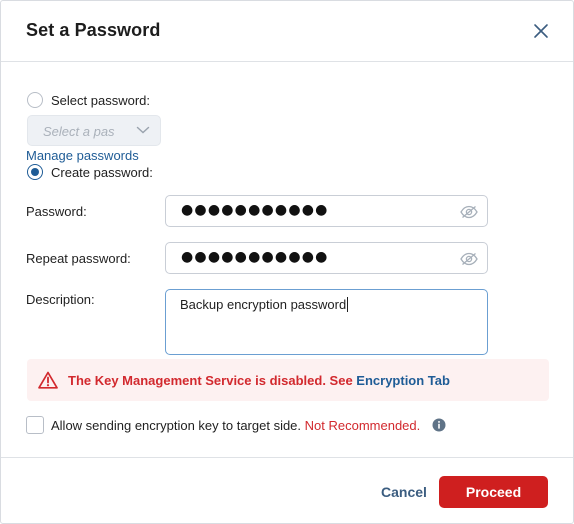 Image resolution: width=574 pixels, height=524 pixels. I want to click on close-button, so click(541, 31).